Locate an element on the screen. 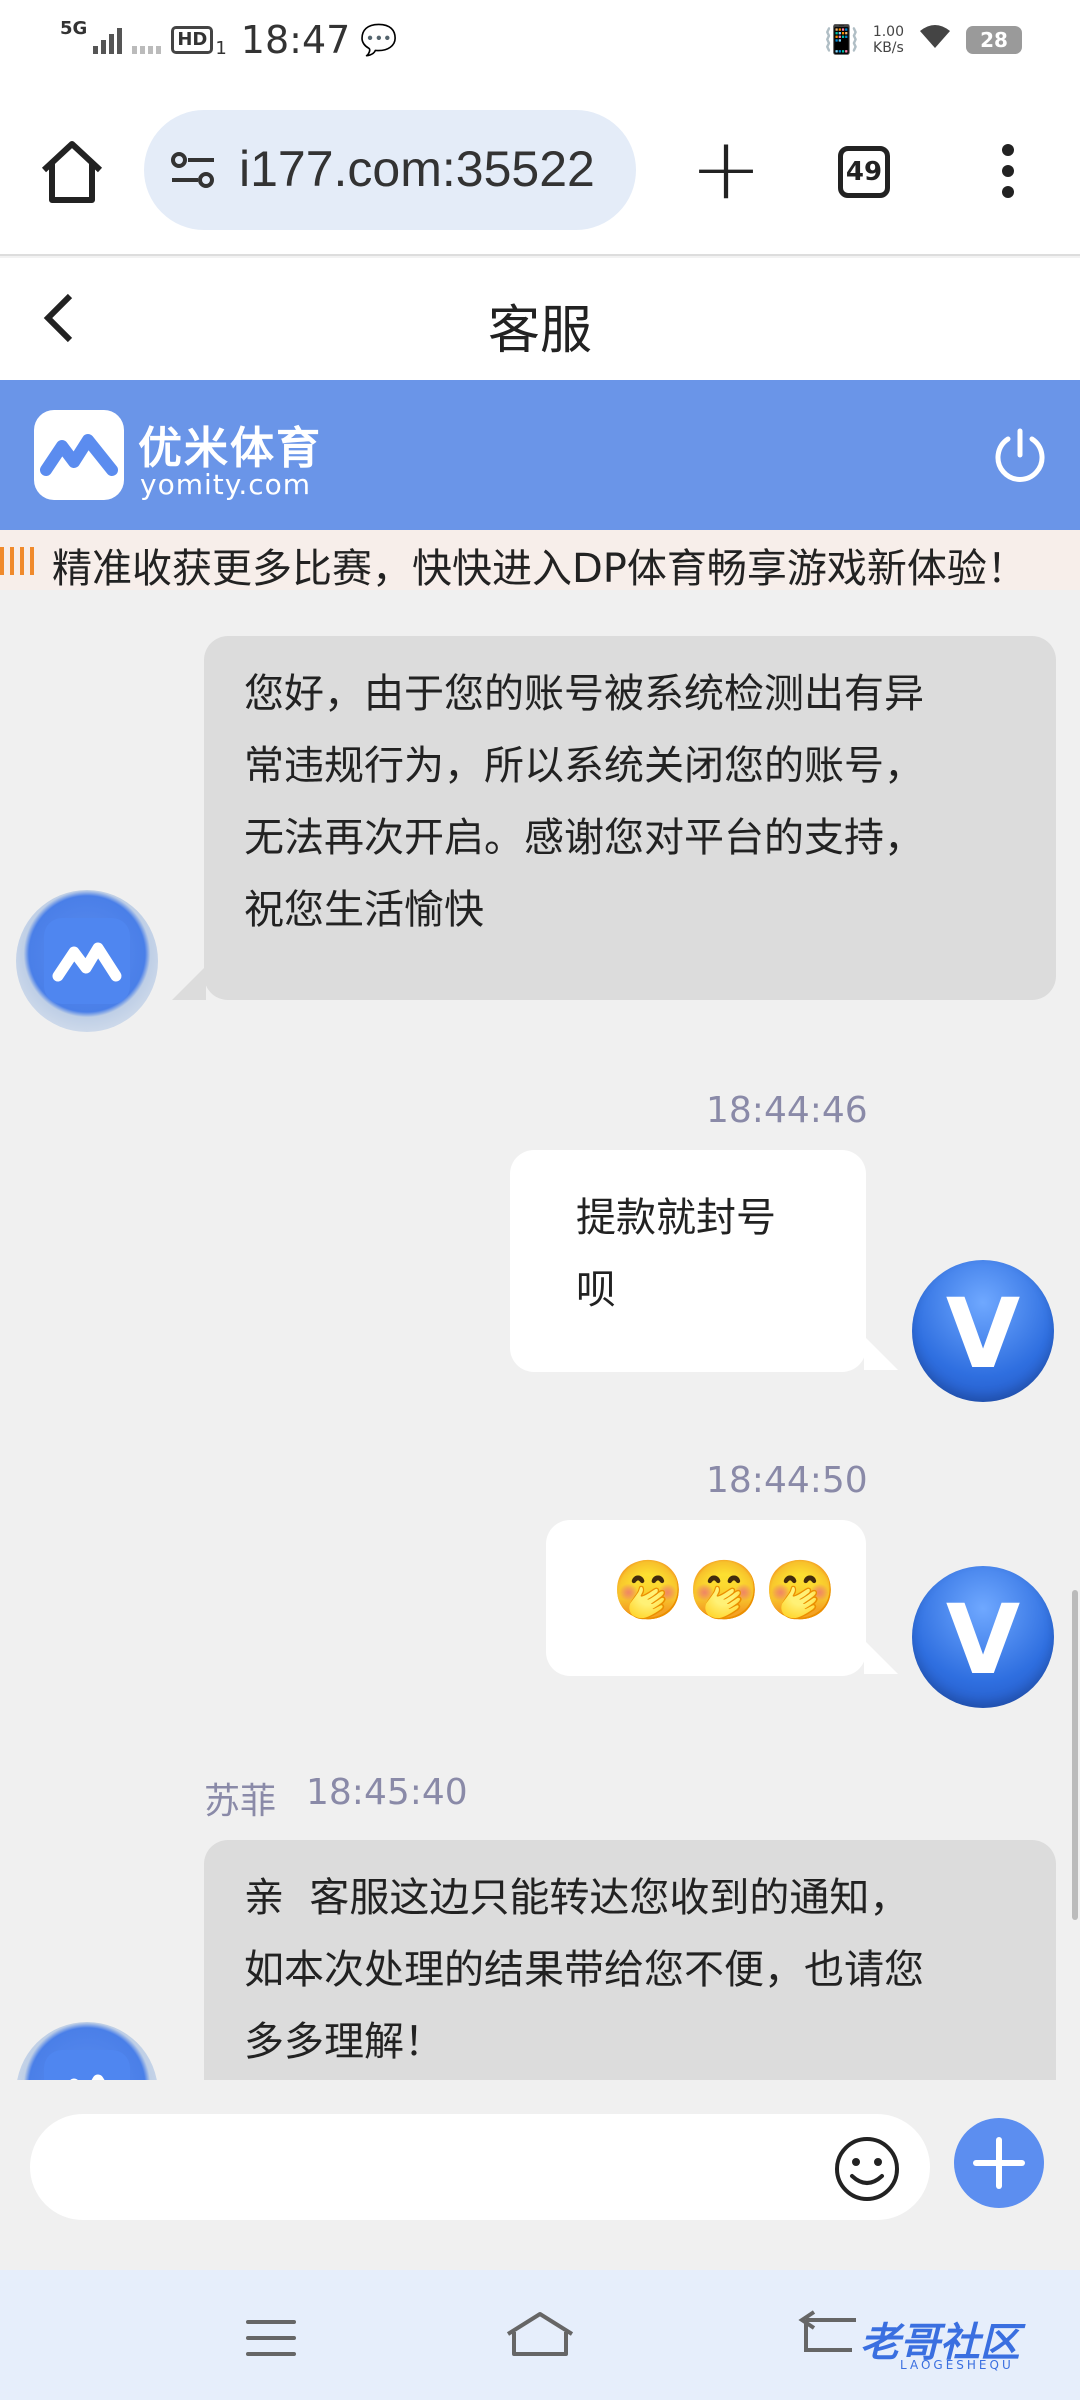 This screenshot has height=2400, width=1080. message-line: 亲 客服这边只能转达您收到的通知， is located at coordinates (577, 1898).